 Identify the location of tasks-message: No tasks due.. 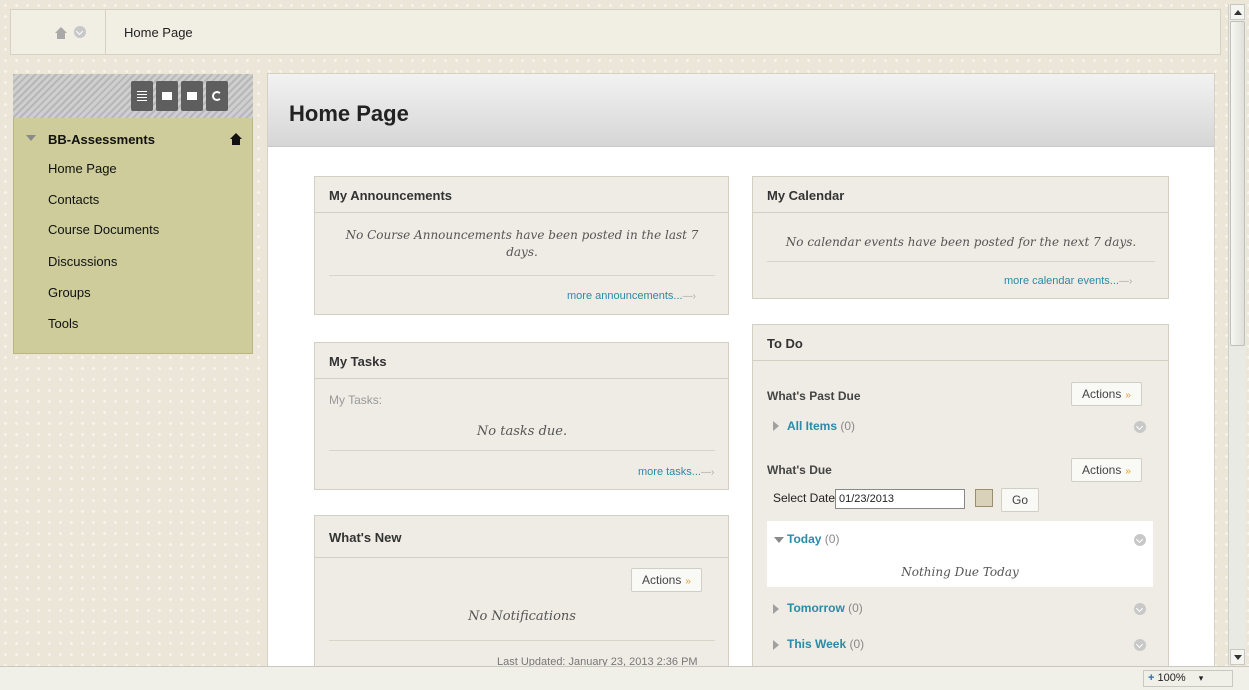
(522, 431).